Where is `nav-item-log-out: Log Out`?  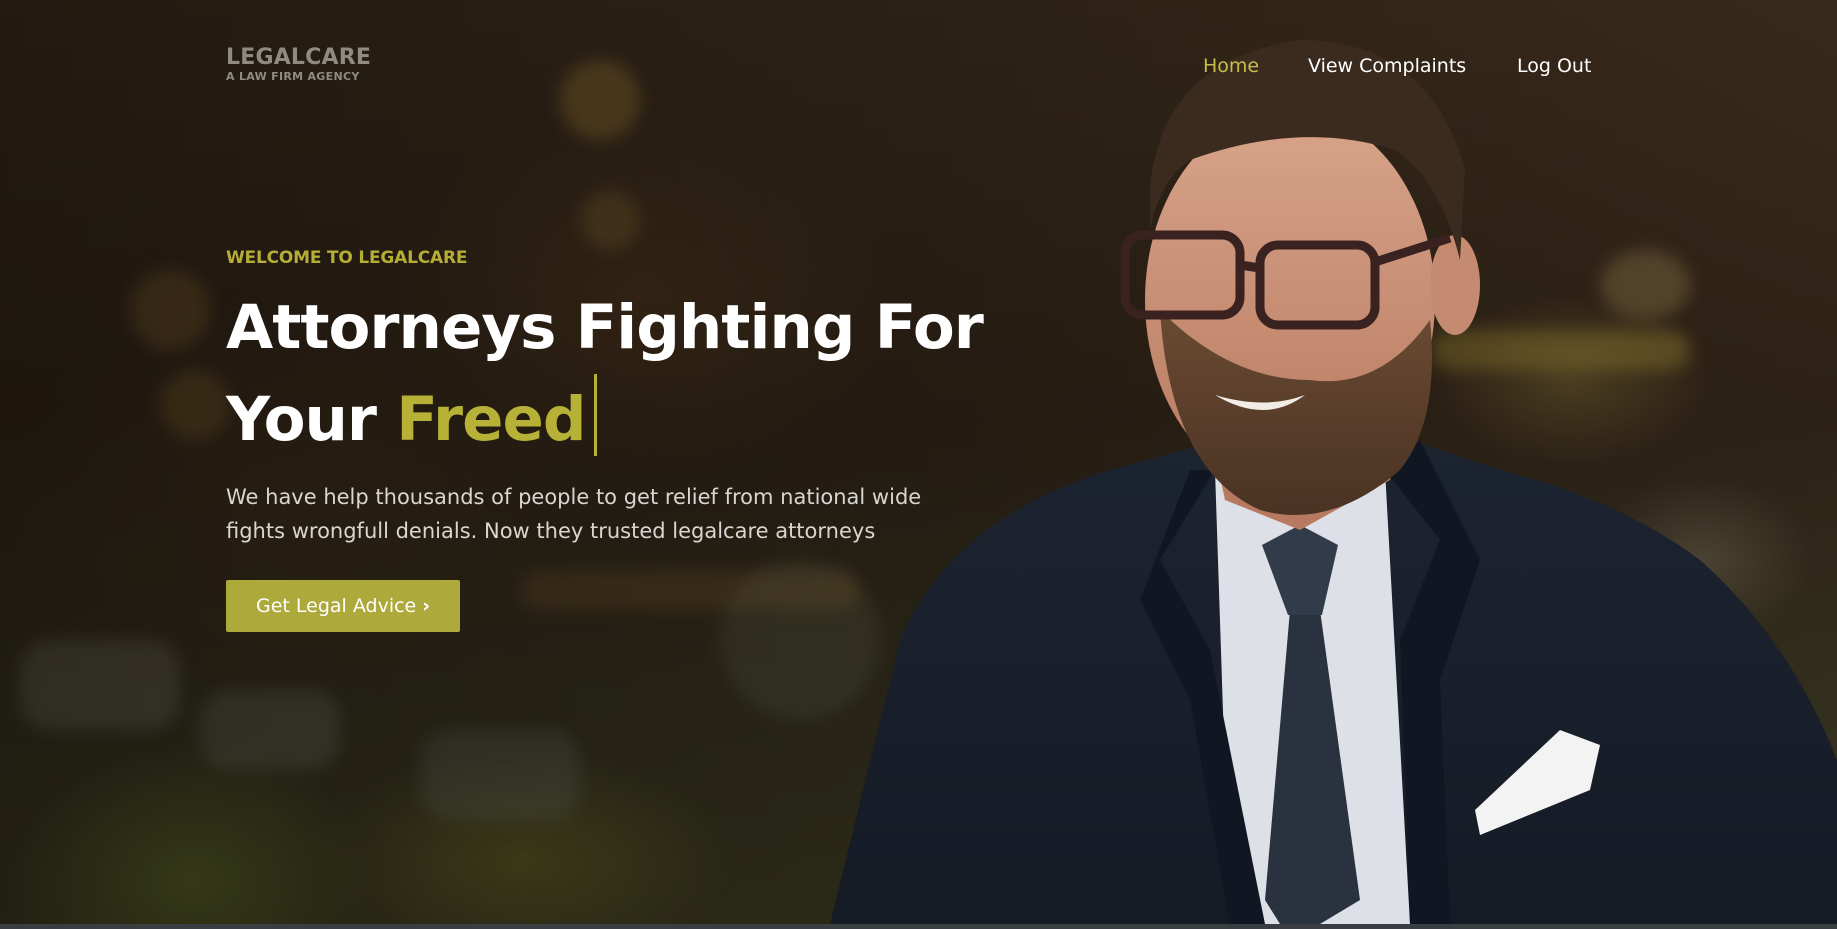 nav-item-log-out: Log Out is located at coordinates (1554, 66).